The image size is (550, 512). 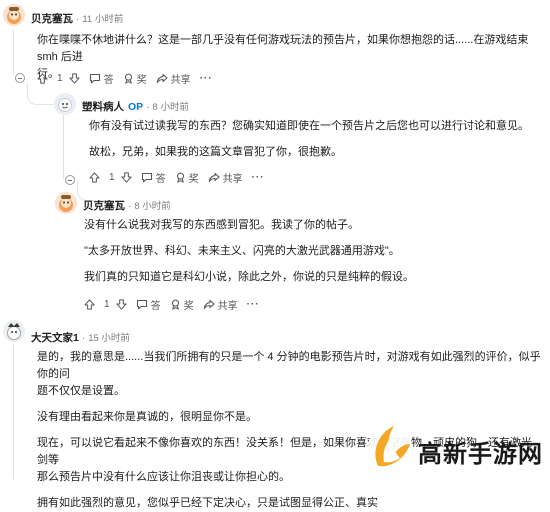 I want to click on author-name: 大天文家1, so click(x=55, y=338).